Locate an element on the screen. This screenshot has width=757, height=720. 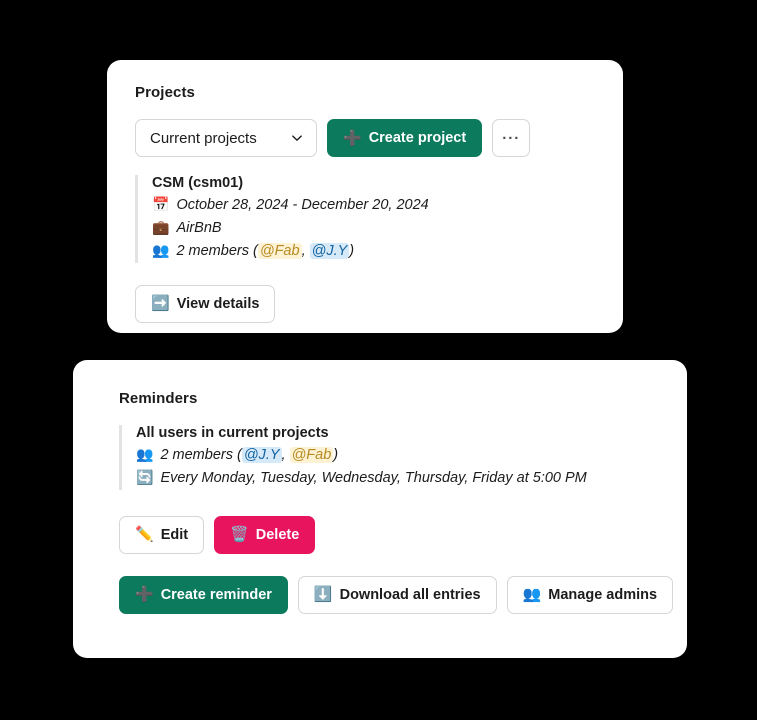
reminders-card-title: Reminders is located at coordinates (158, 398).